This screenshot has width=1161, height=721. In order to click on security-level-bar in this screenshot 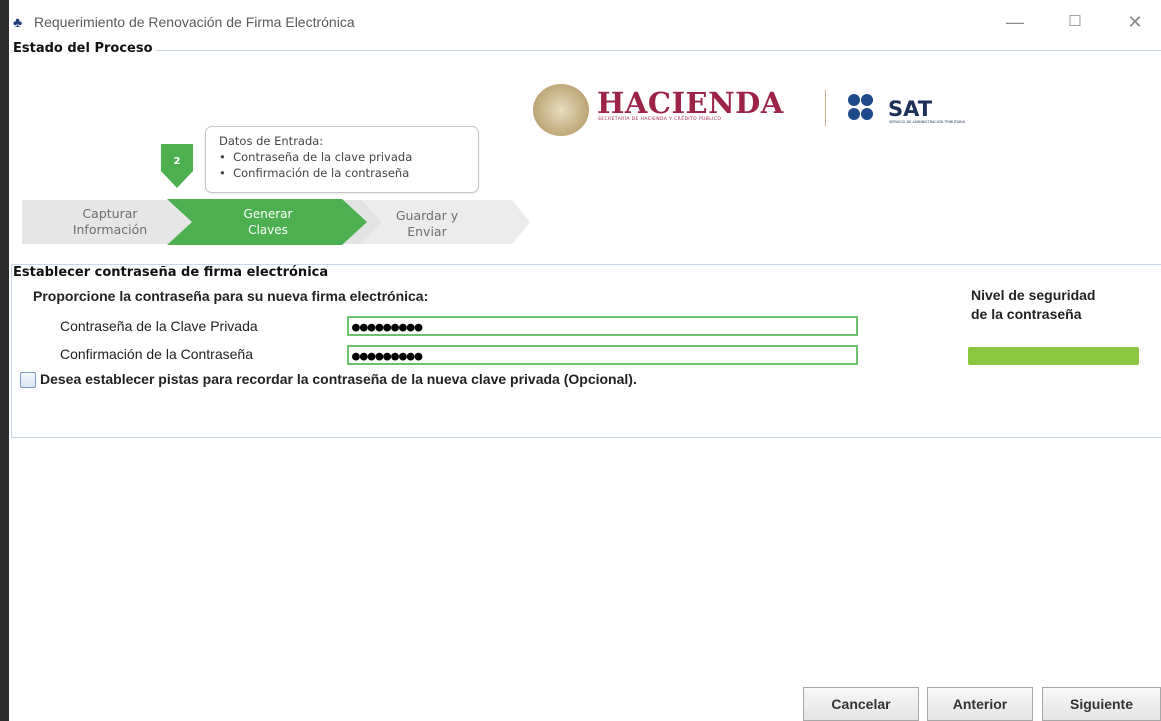, I will do `click(1053, 356)`.